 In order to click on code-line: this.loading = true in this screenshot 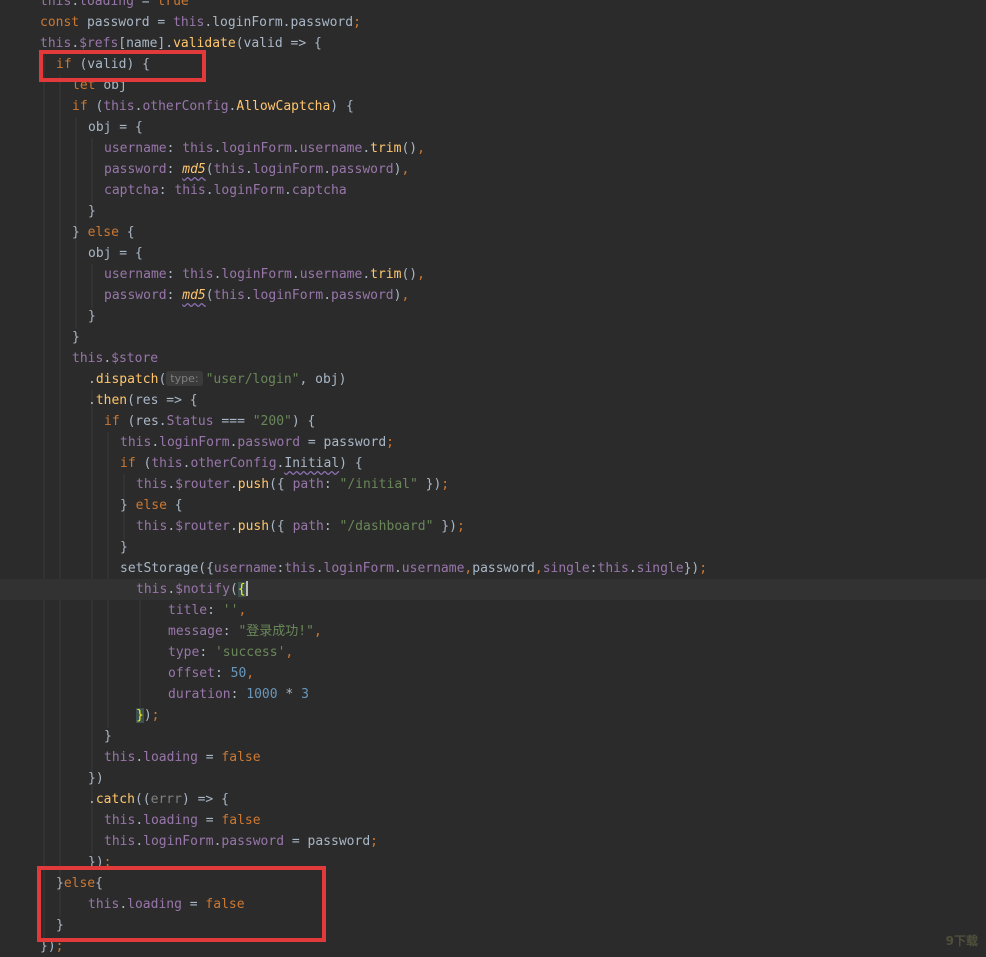, I will do `click(114, 6)`.